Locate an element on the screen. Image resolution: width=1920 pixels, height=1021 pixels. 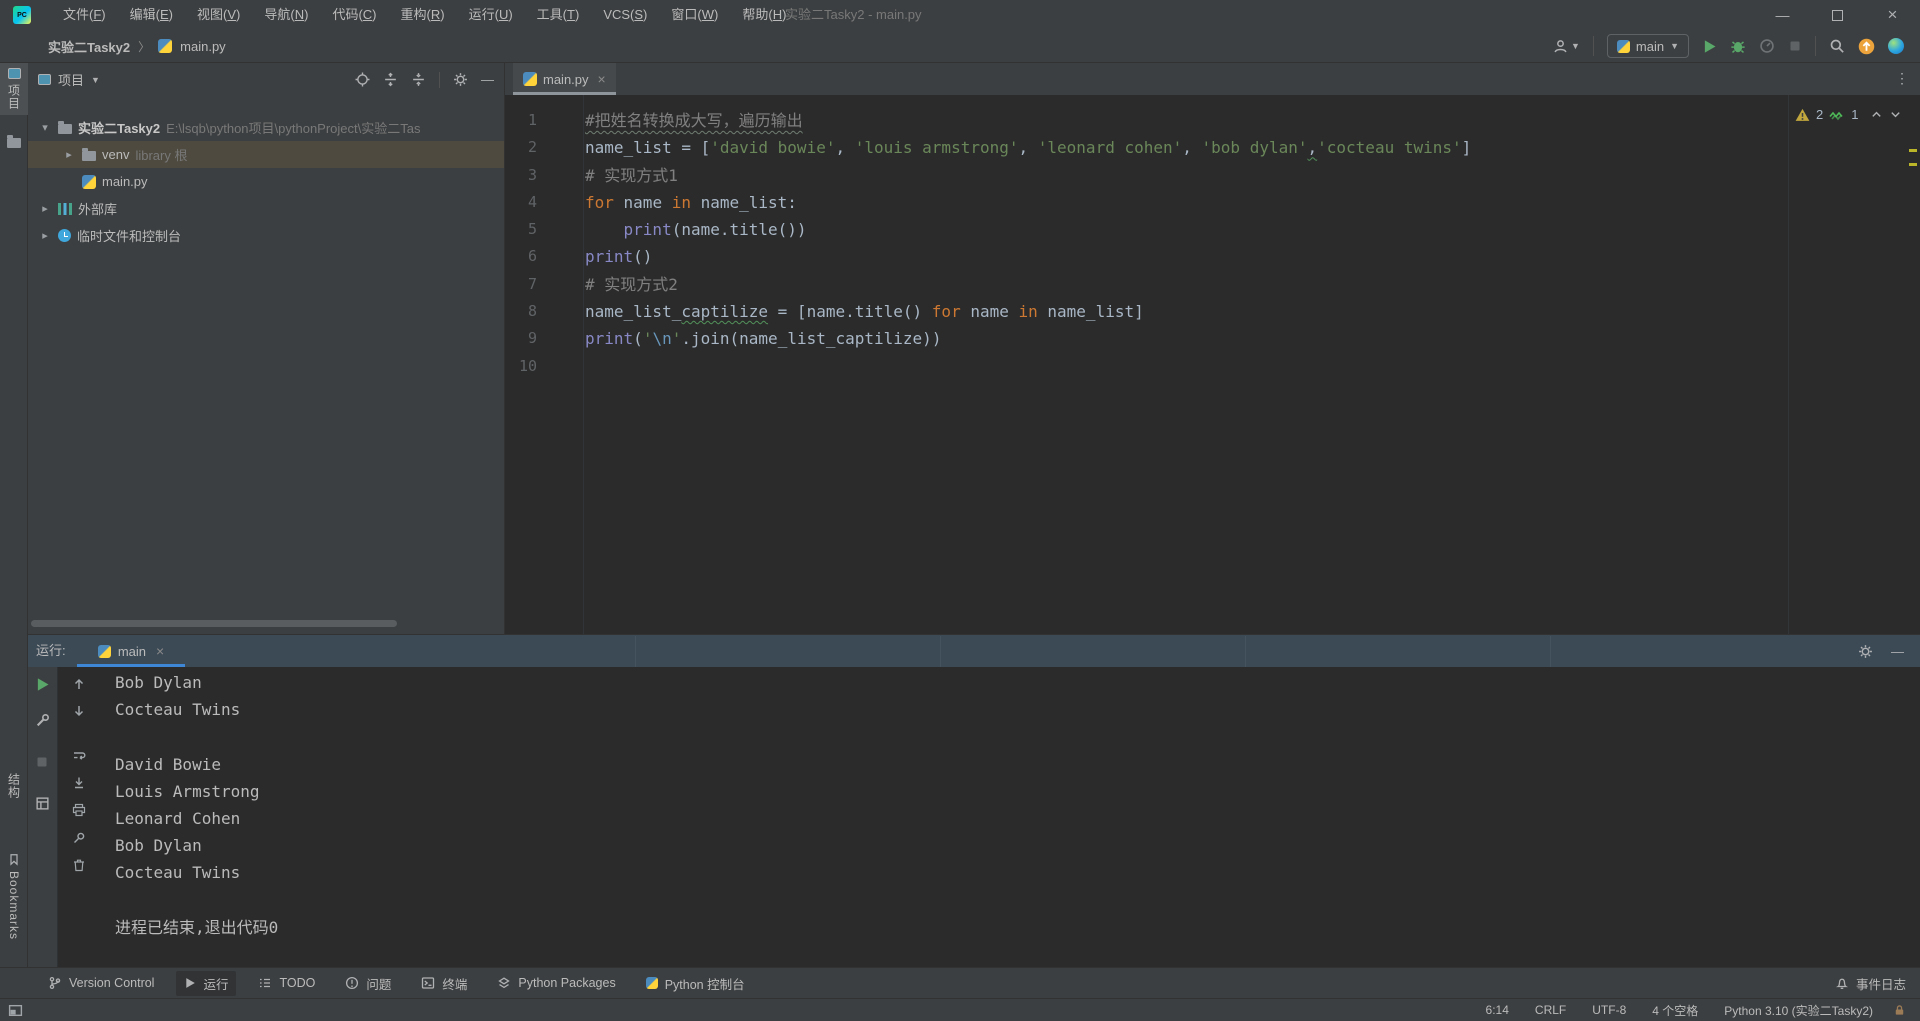
rerun-button is located at coordinates (42, 684).